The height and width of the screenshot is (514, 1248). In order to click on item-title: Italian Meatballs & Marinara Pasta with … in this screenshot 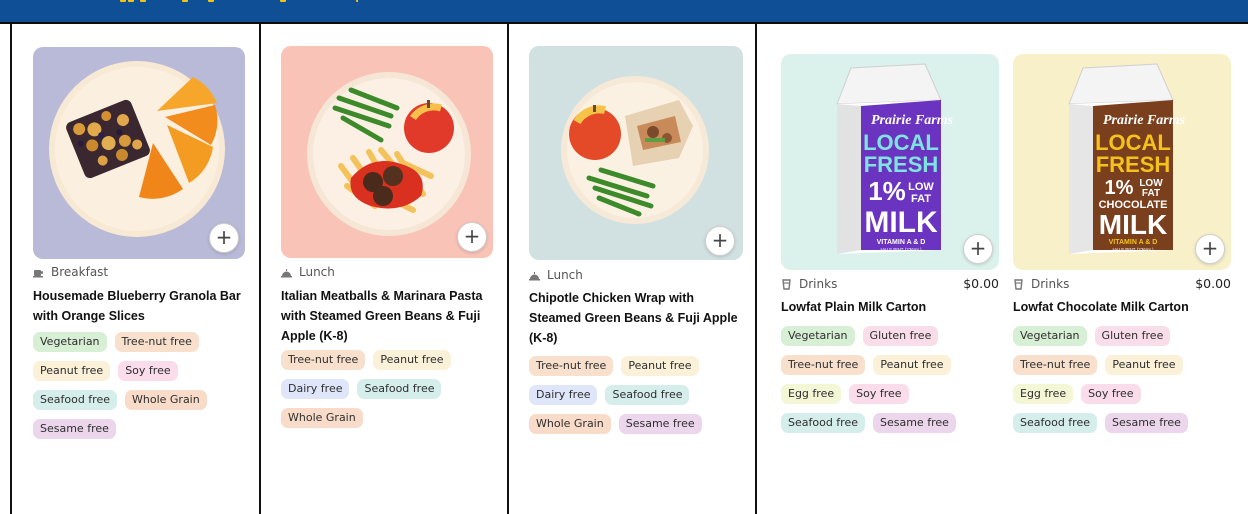, I will do `click(389, 316)`.